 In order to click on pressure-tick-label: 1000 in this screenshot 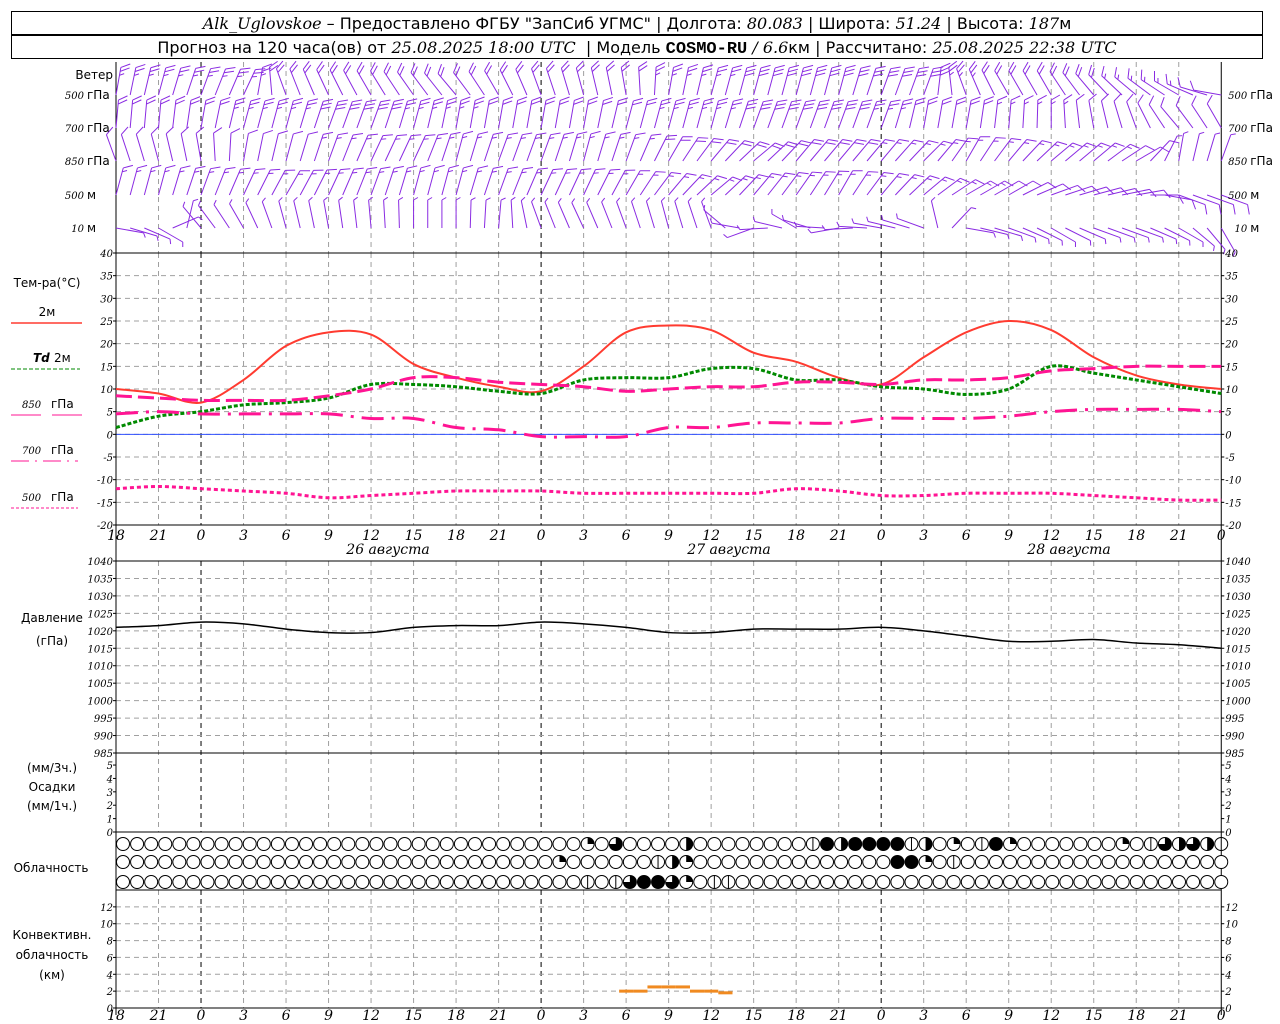, I will do `click(1238, 702)`.